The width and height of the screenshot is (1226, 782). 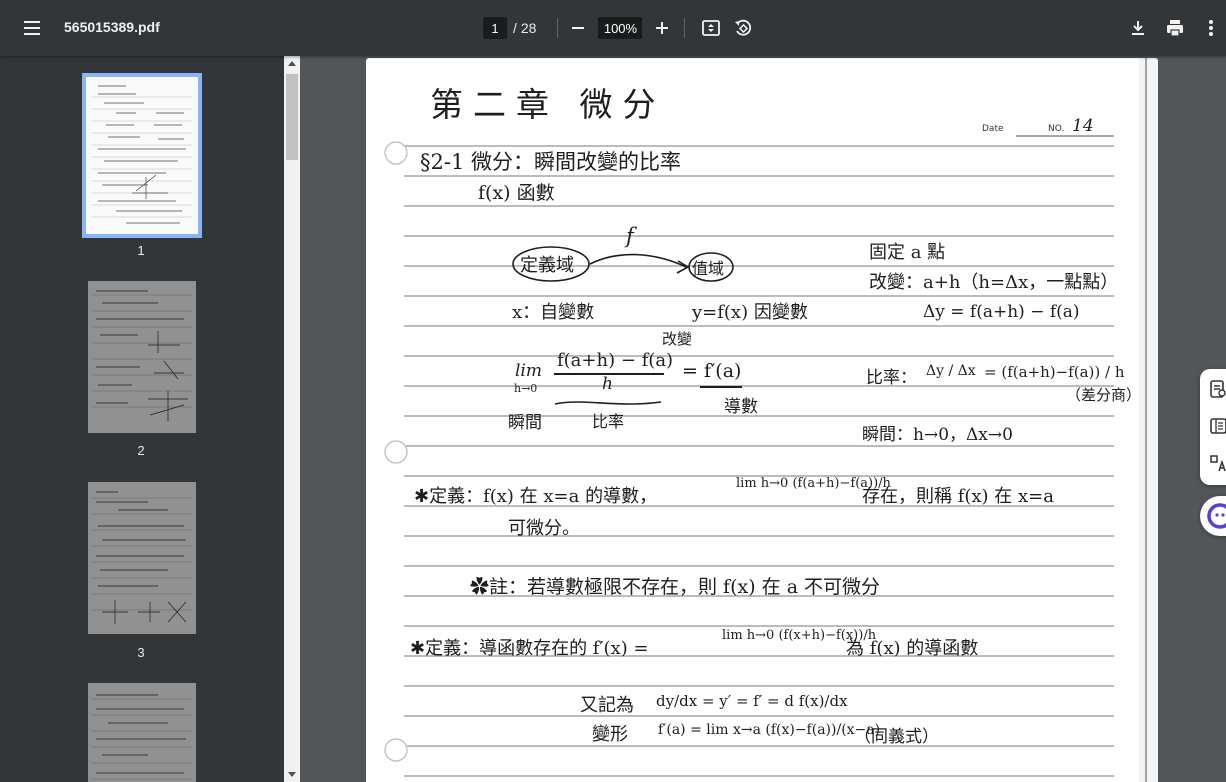 What do you see at coordinates (141, 250) in the screenshot?
I see `thumbnail-page-number: 1` at bounding box center [141, 250].